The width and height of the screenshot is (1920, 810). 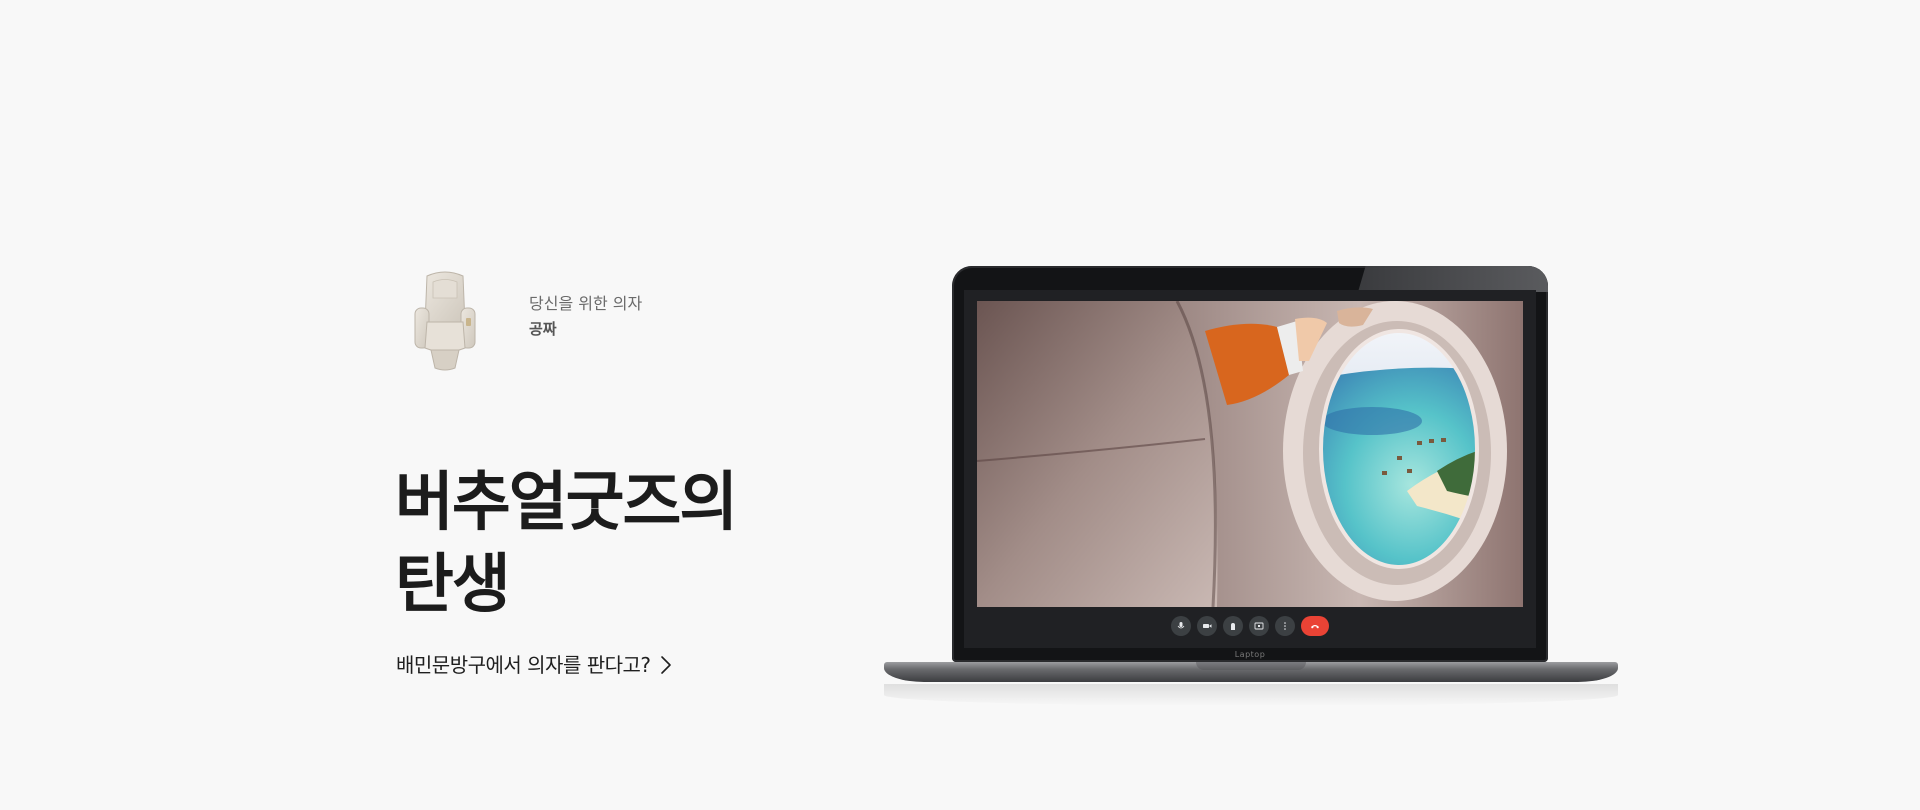 I want to click on end-call-icon, so click(x=1315, y=626).